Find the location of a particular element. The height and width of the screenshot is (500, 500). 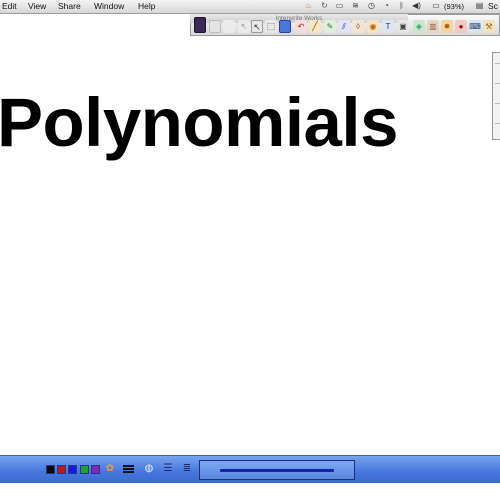

line-width-icon is located at coordinates (128, 469).